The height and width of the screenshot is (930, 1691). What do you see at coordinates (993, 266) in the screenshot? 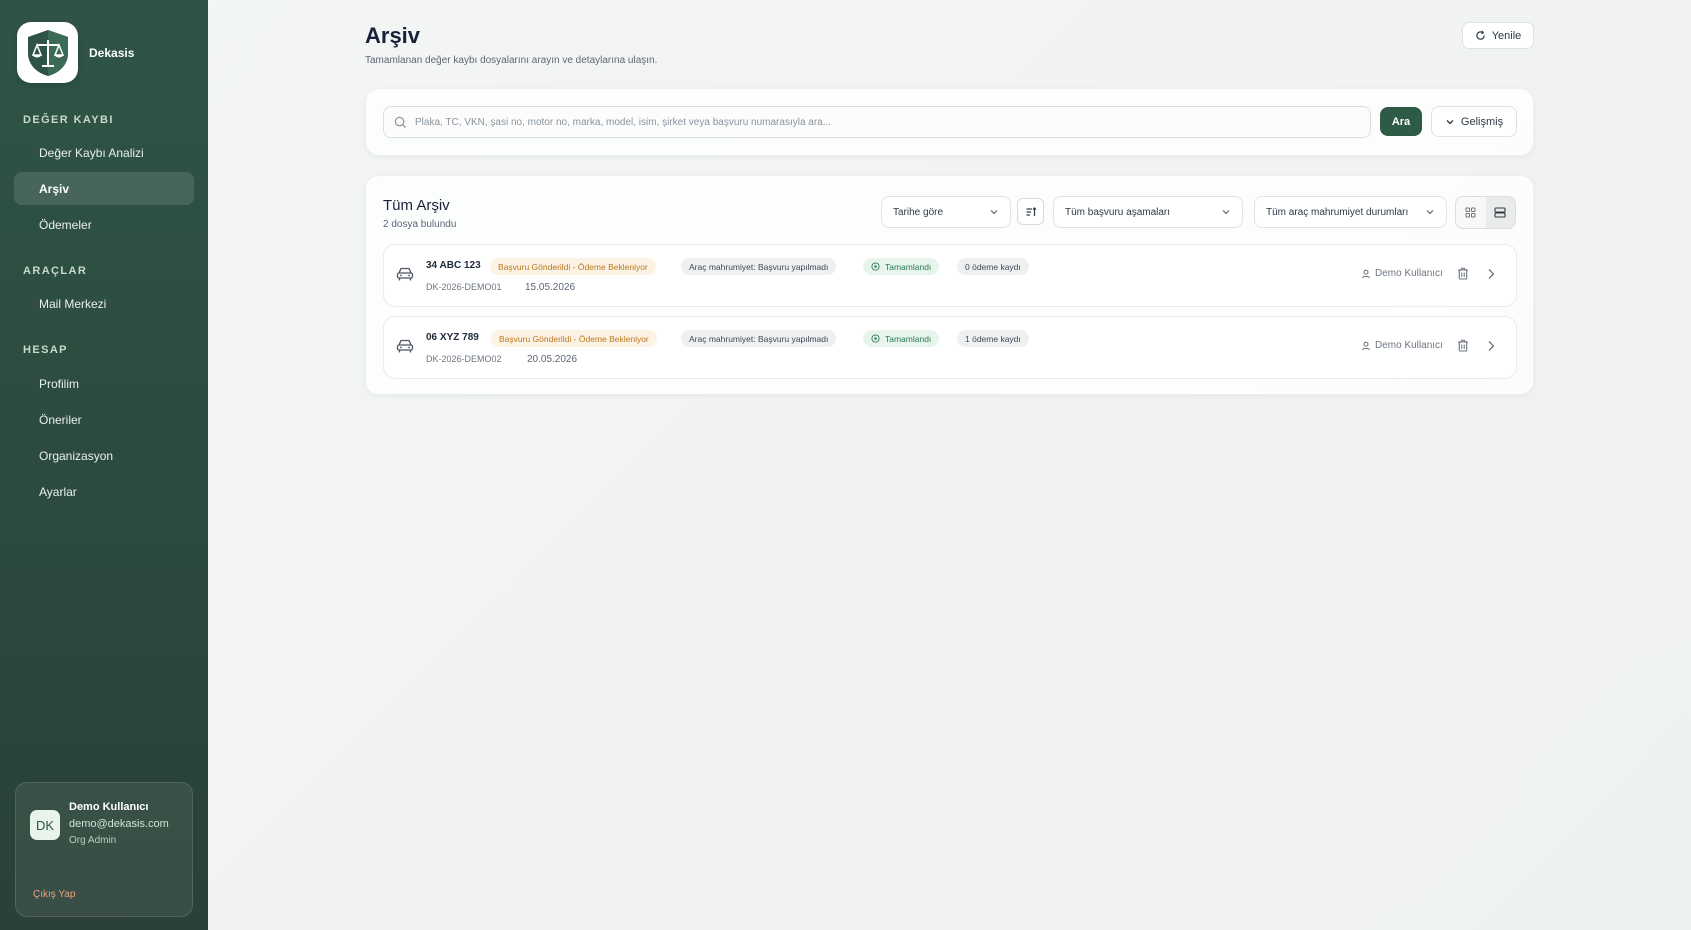
I see `payment-count-badge: 0 ödeme kaydı` at bounding box center [993, 266].